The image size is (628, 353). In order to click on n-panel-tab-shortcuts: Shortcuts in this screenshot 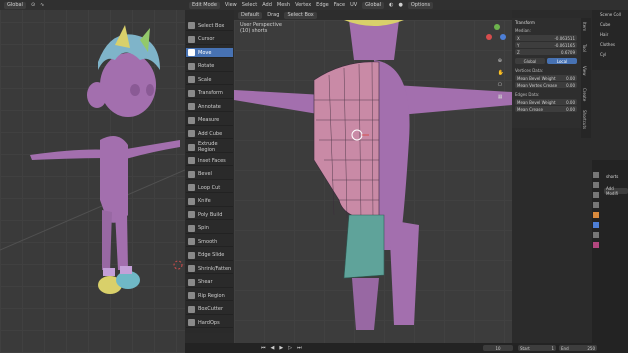, I will do `click(584, 119)`.